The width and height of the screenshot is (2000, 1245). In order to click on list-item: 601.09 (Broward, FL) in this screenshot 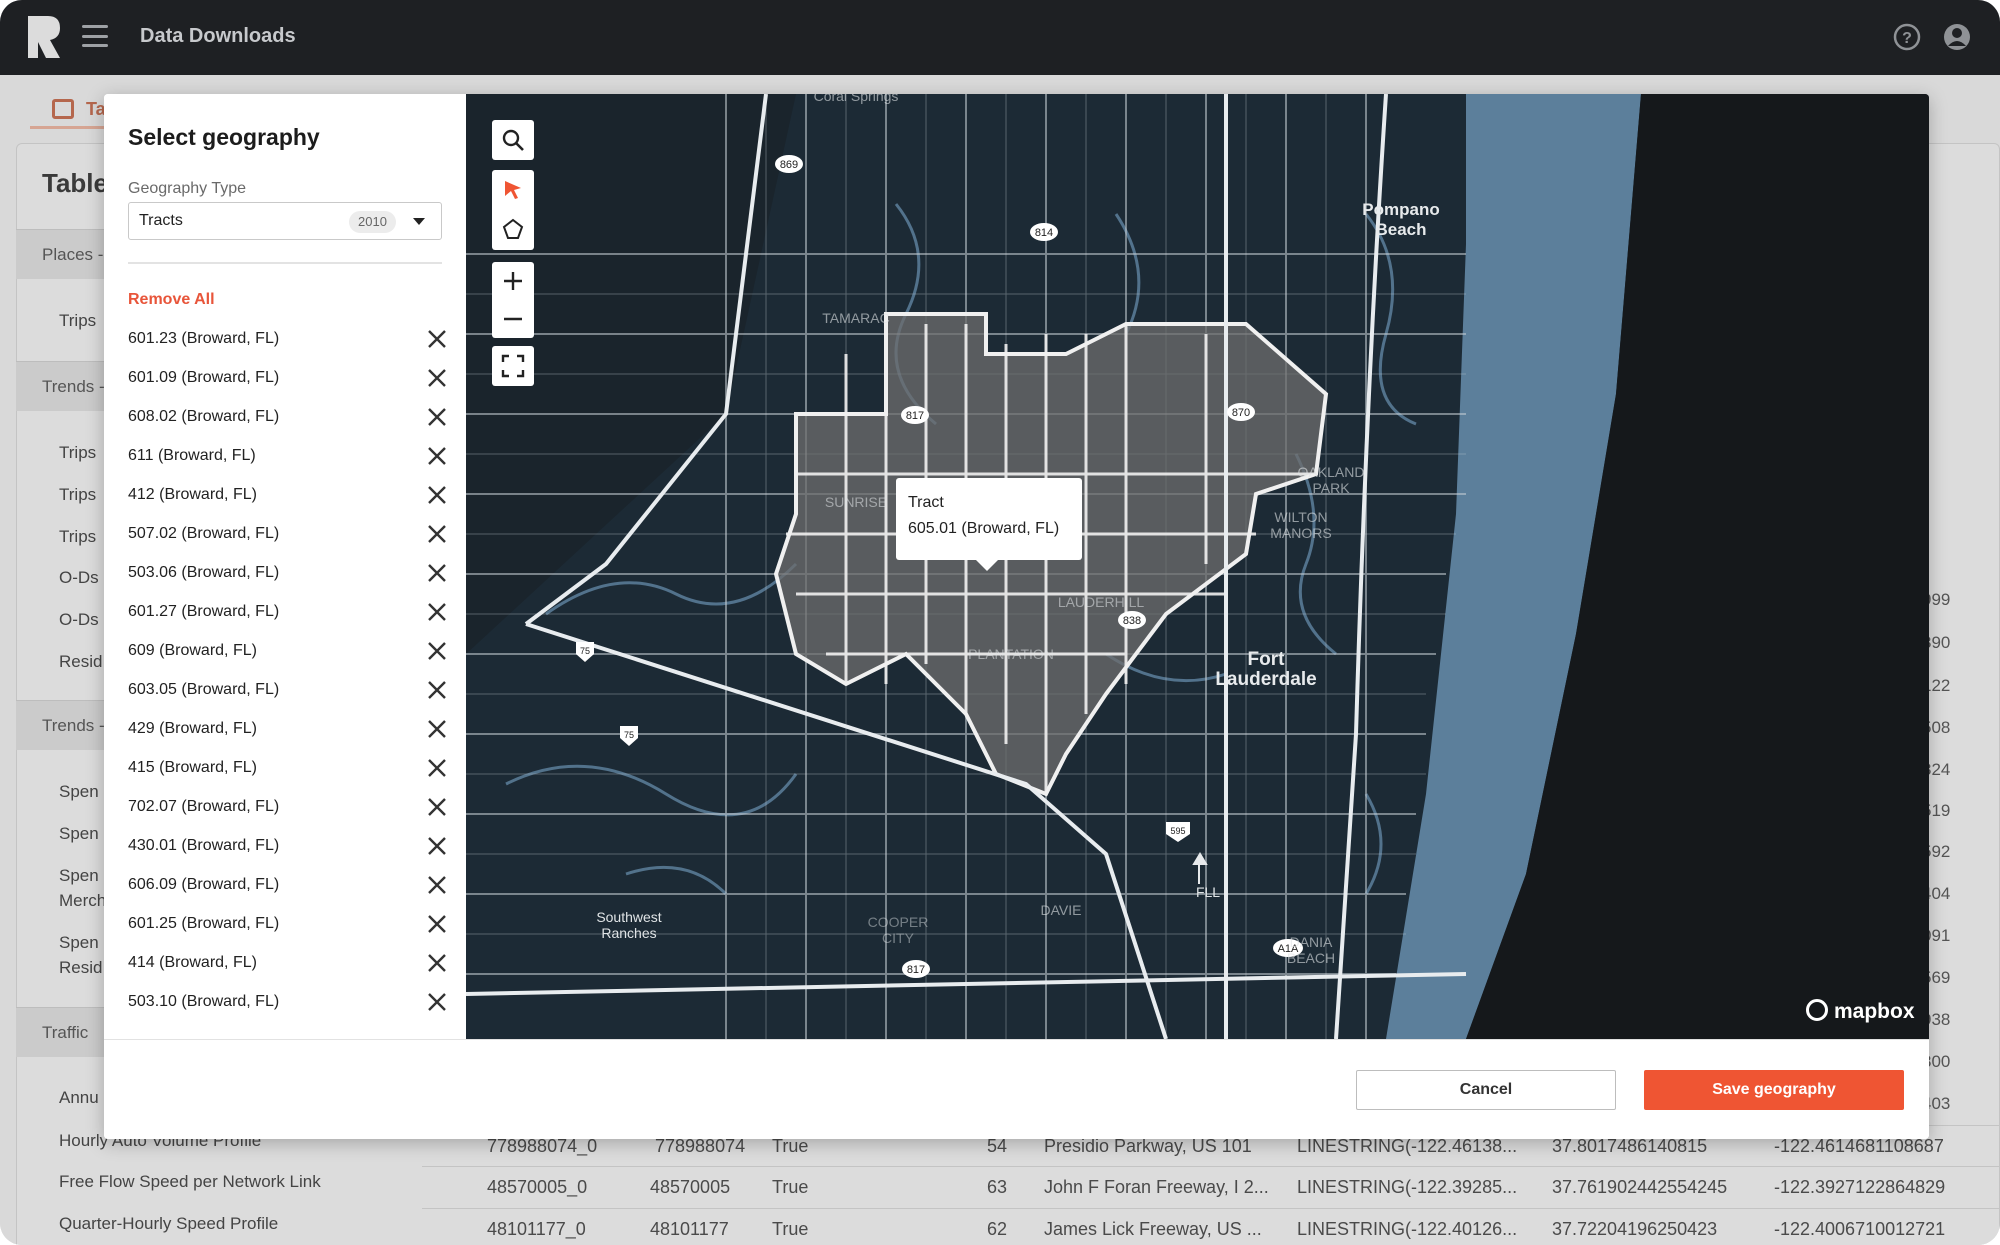, I will do `click(287, 378)`.